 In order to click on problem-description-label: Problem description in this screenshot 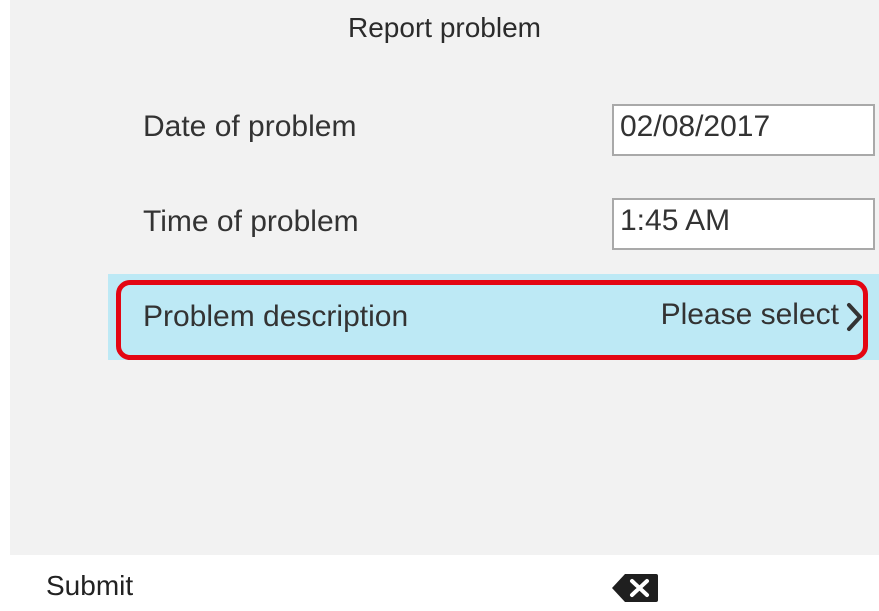, I will do `click(276, 316)`.